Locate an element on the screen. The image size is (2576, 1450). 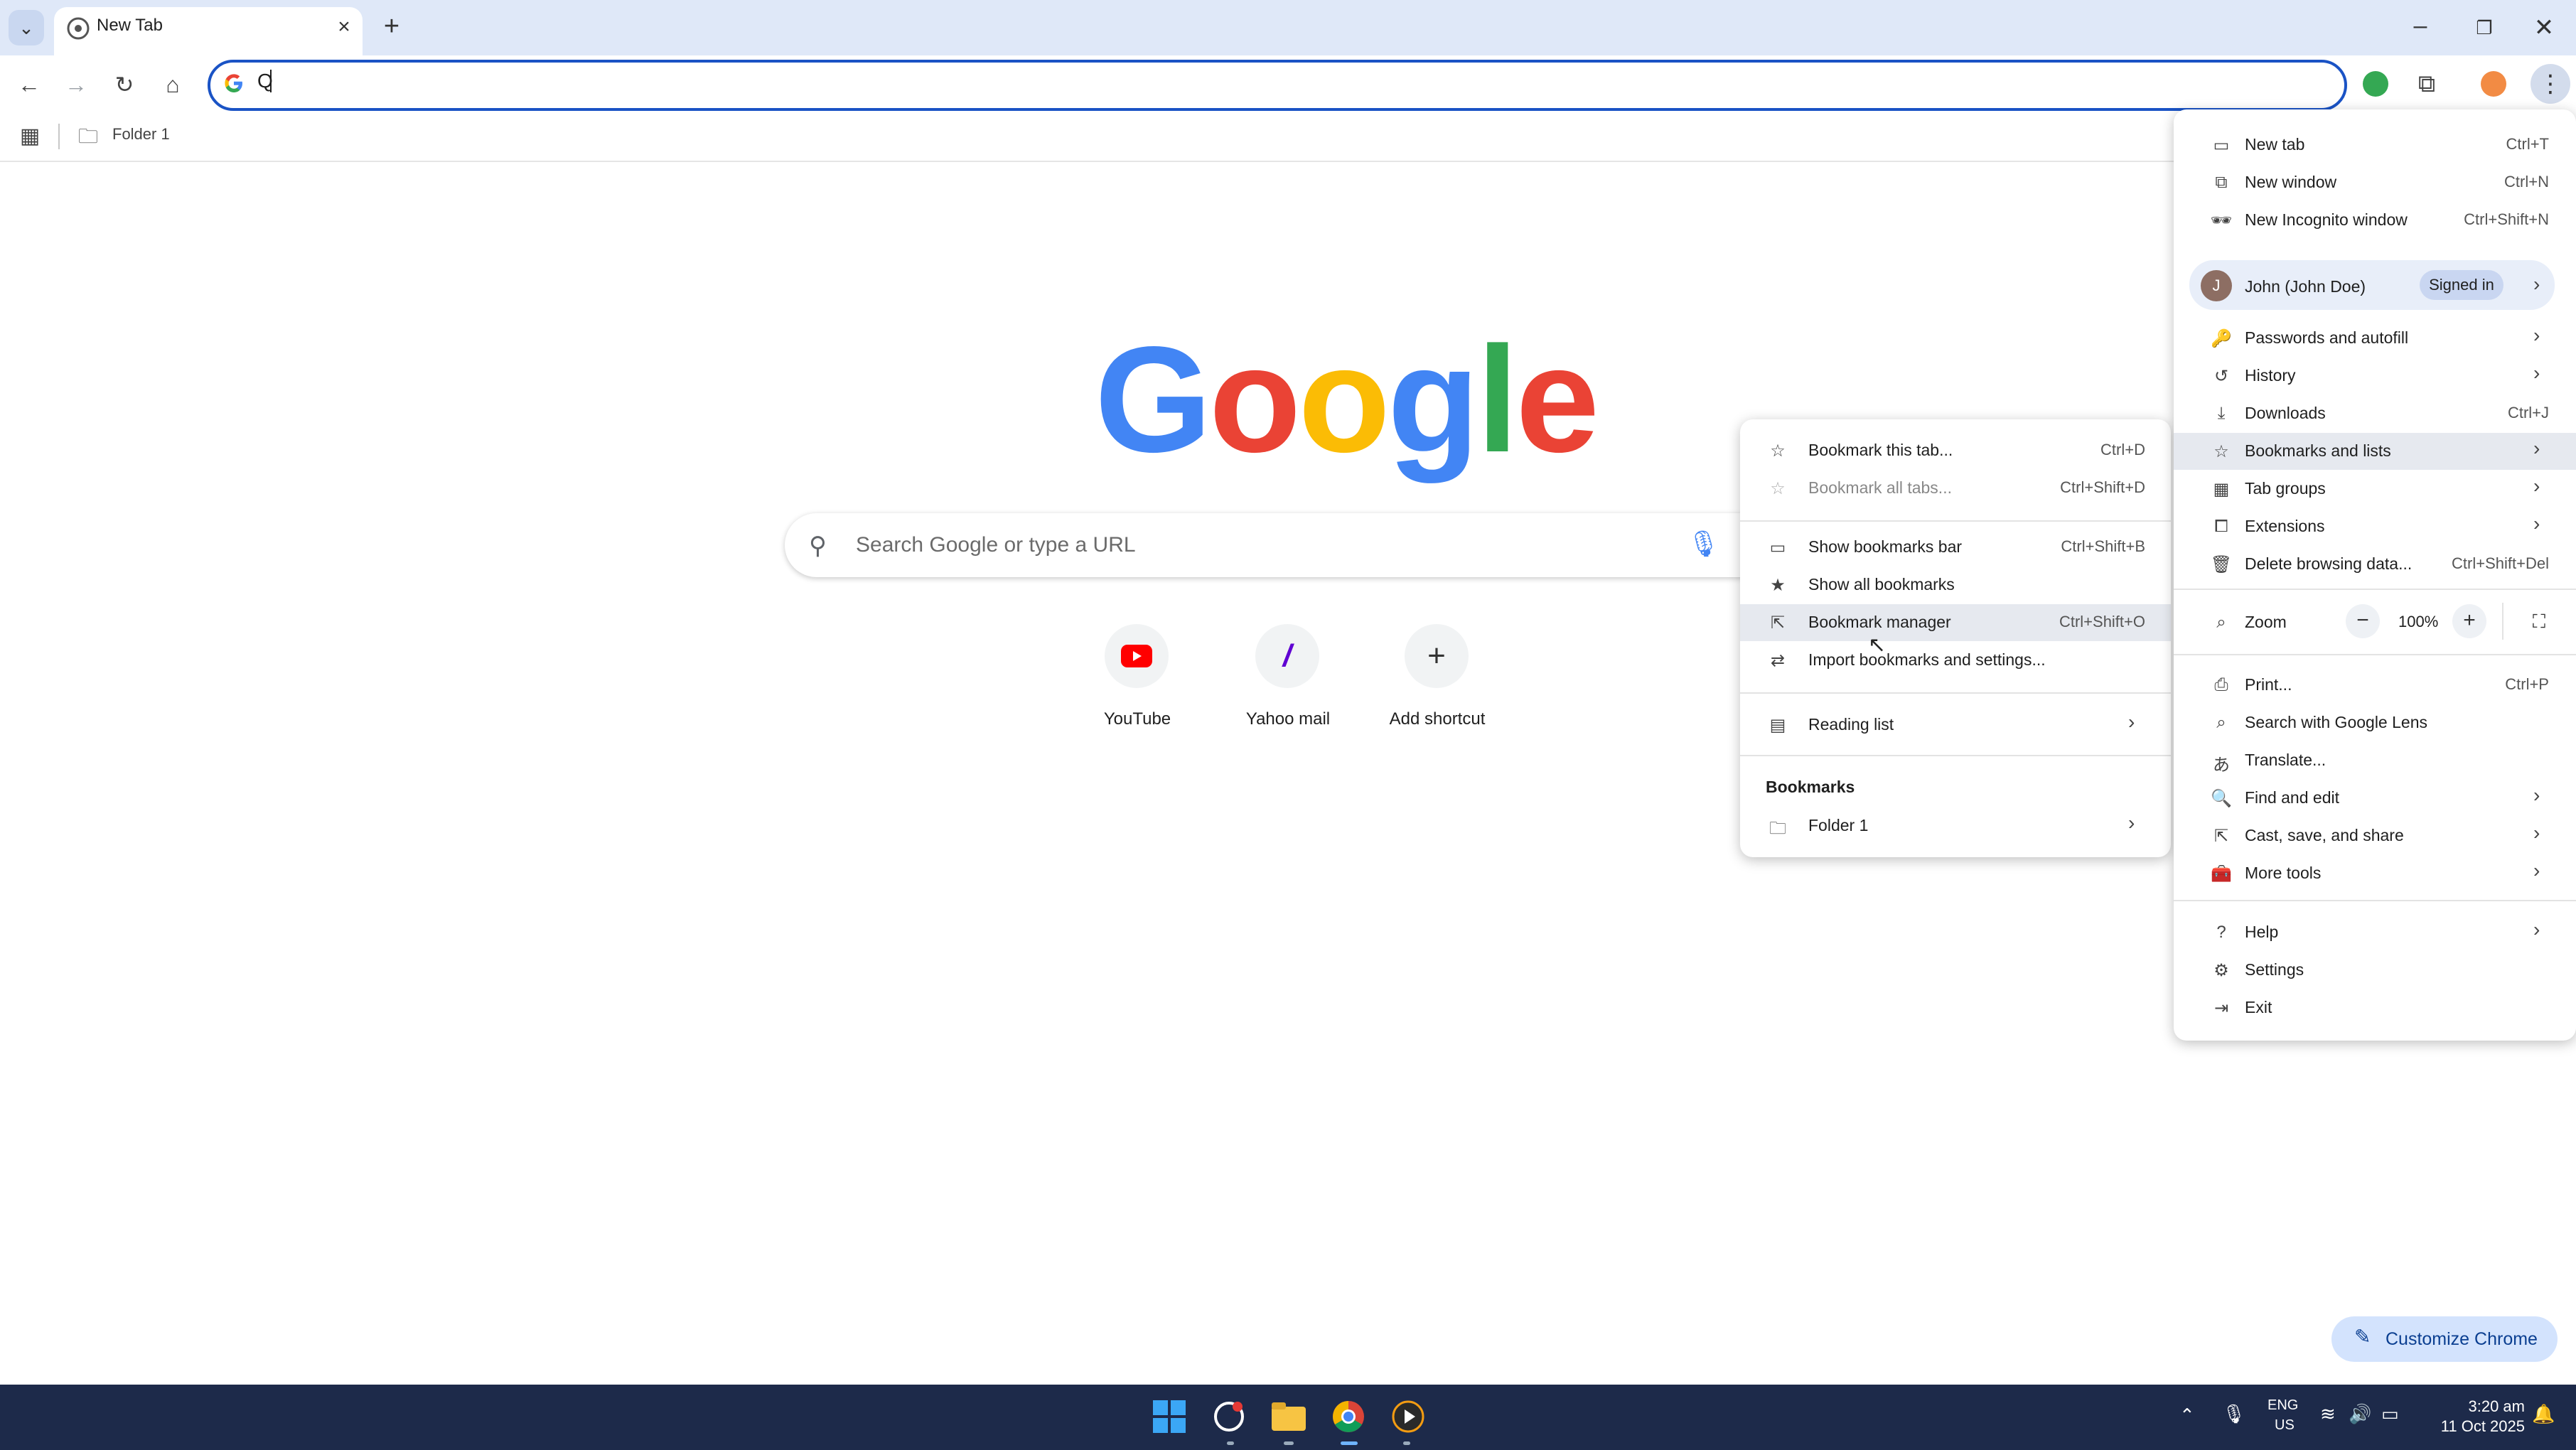
menu-item-show-all-bookmarks: Show all bookmarks is located at coordinates (1881, 584).